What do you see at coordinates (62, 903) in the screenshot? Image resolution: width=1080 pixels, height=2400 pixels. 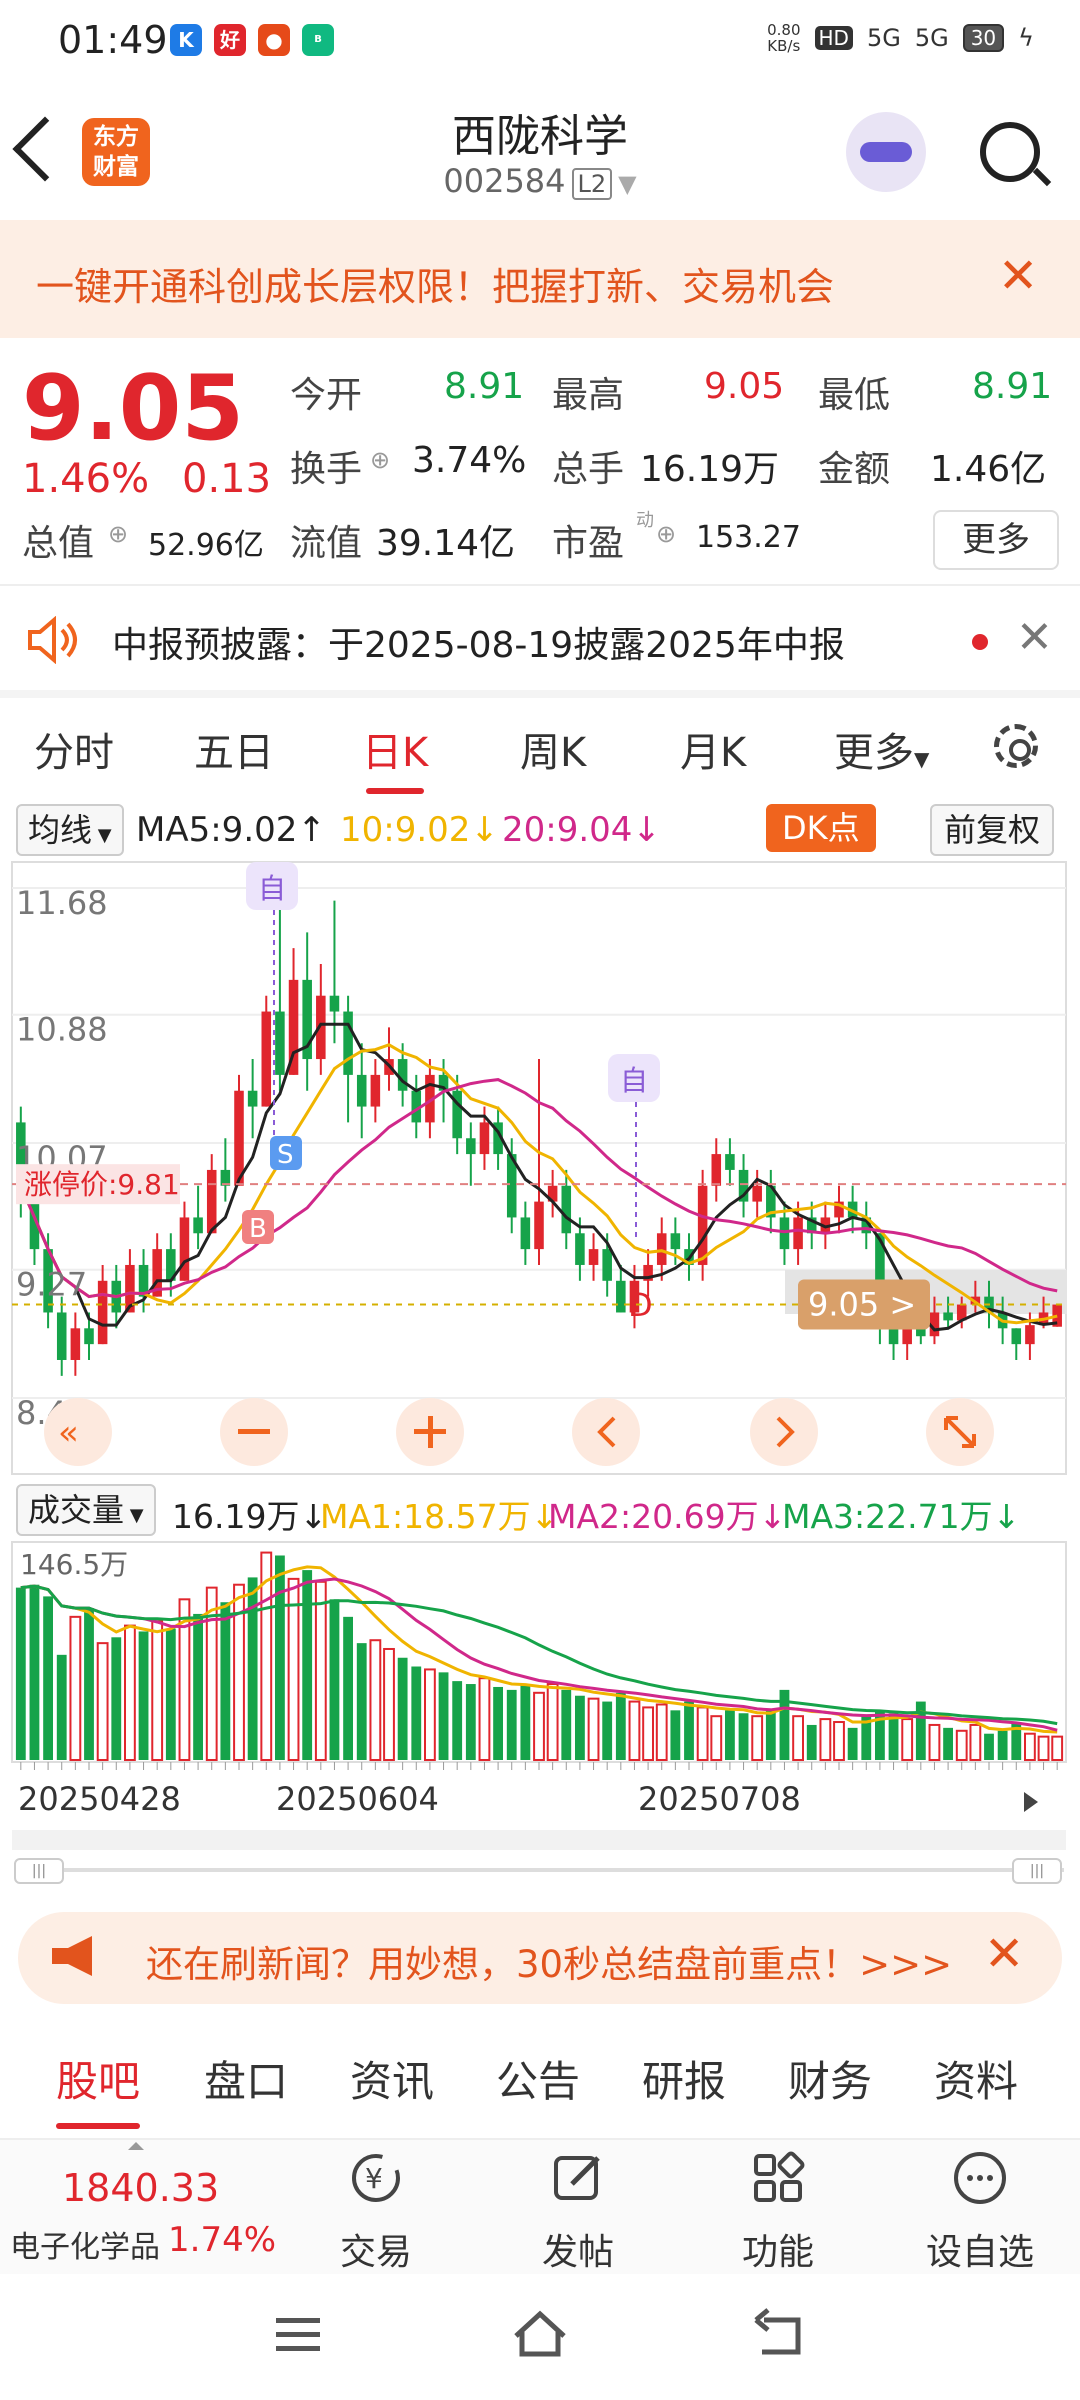 I see `y-tick-label: 11.68` at bounding box center [62, 903].